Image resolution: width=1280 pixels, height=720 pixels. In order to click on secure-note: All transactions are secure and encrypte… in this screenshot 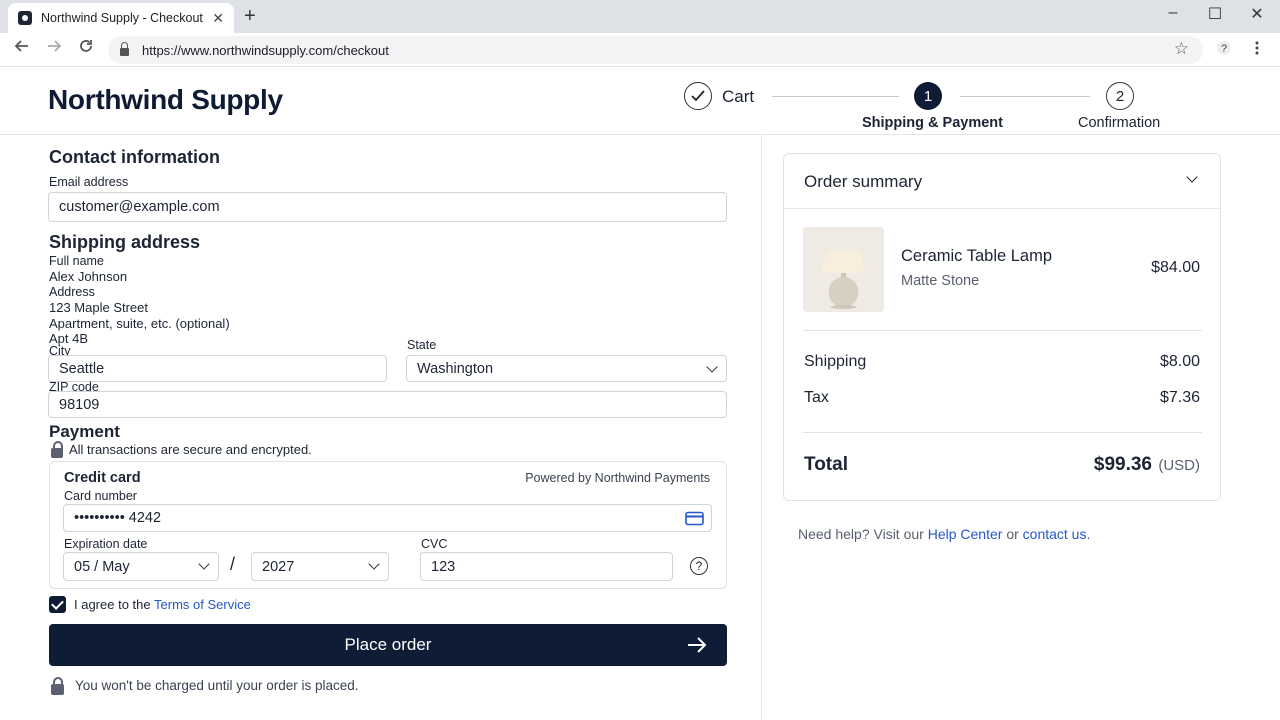, I will do `click(190, 449)`.